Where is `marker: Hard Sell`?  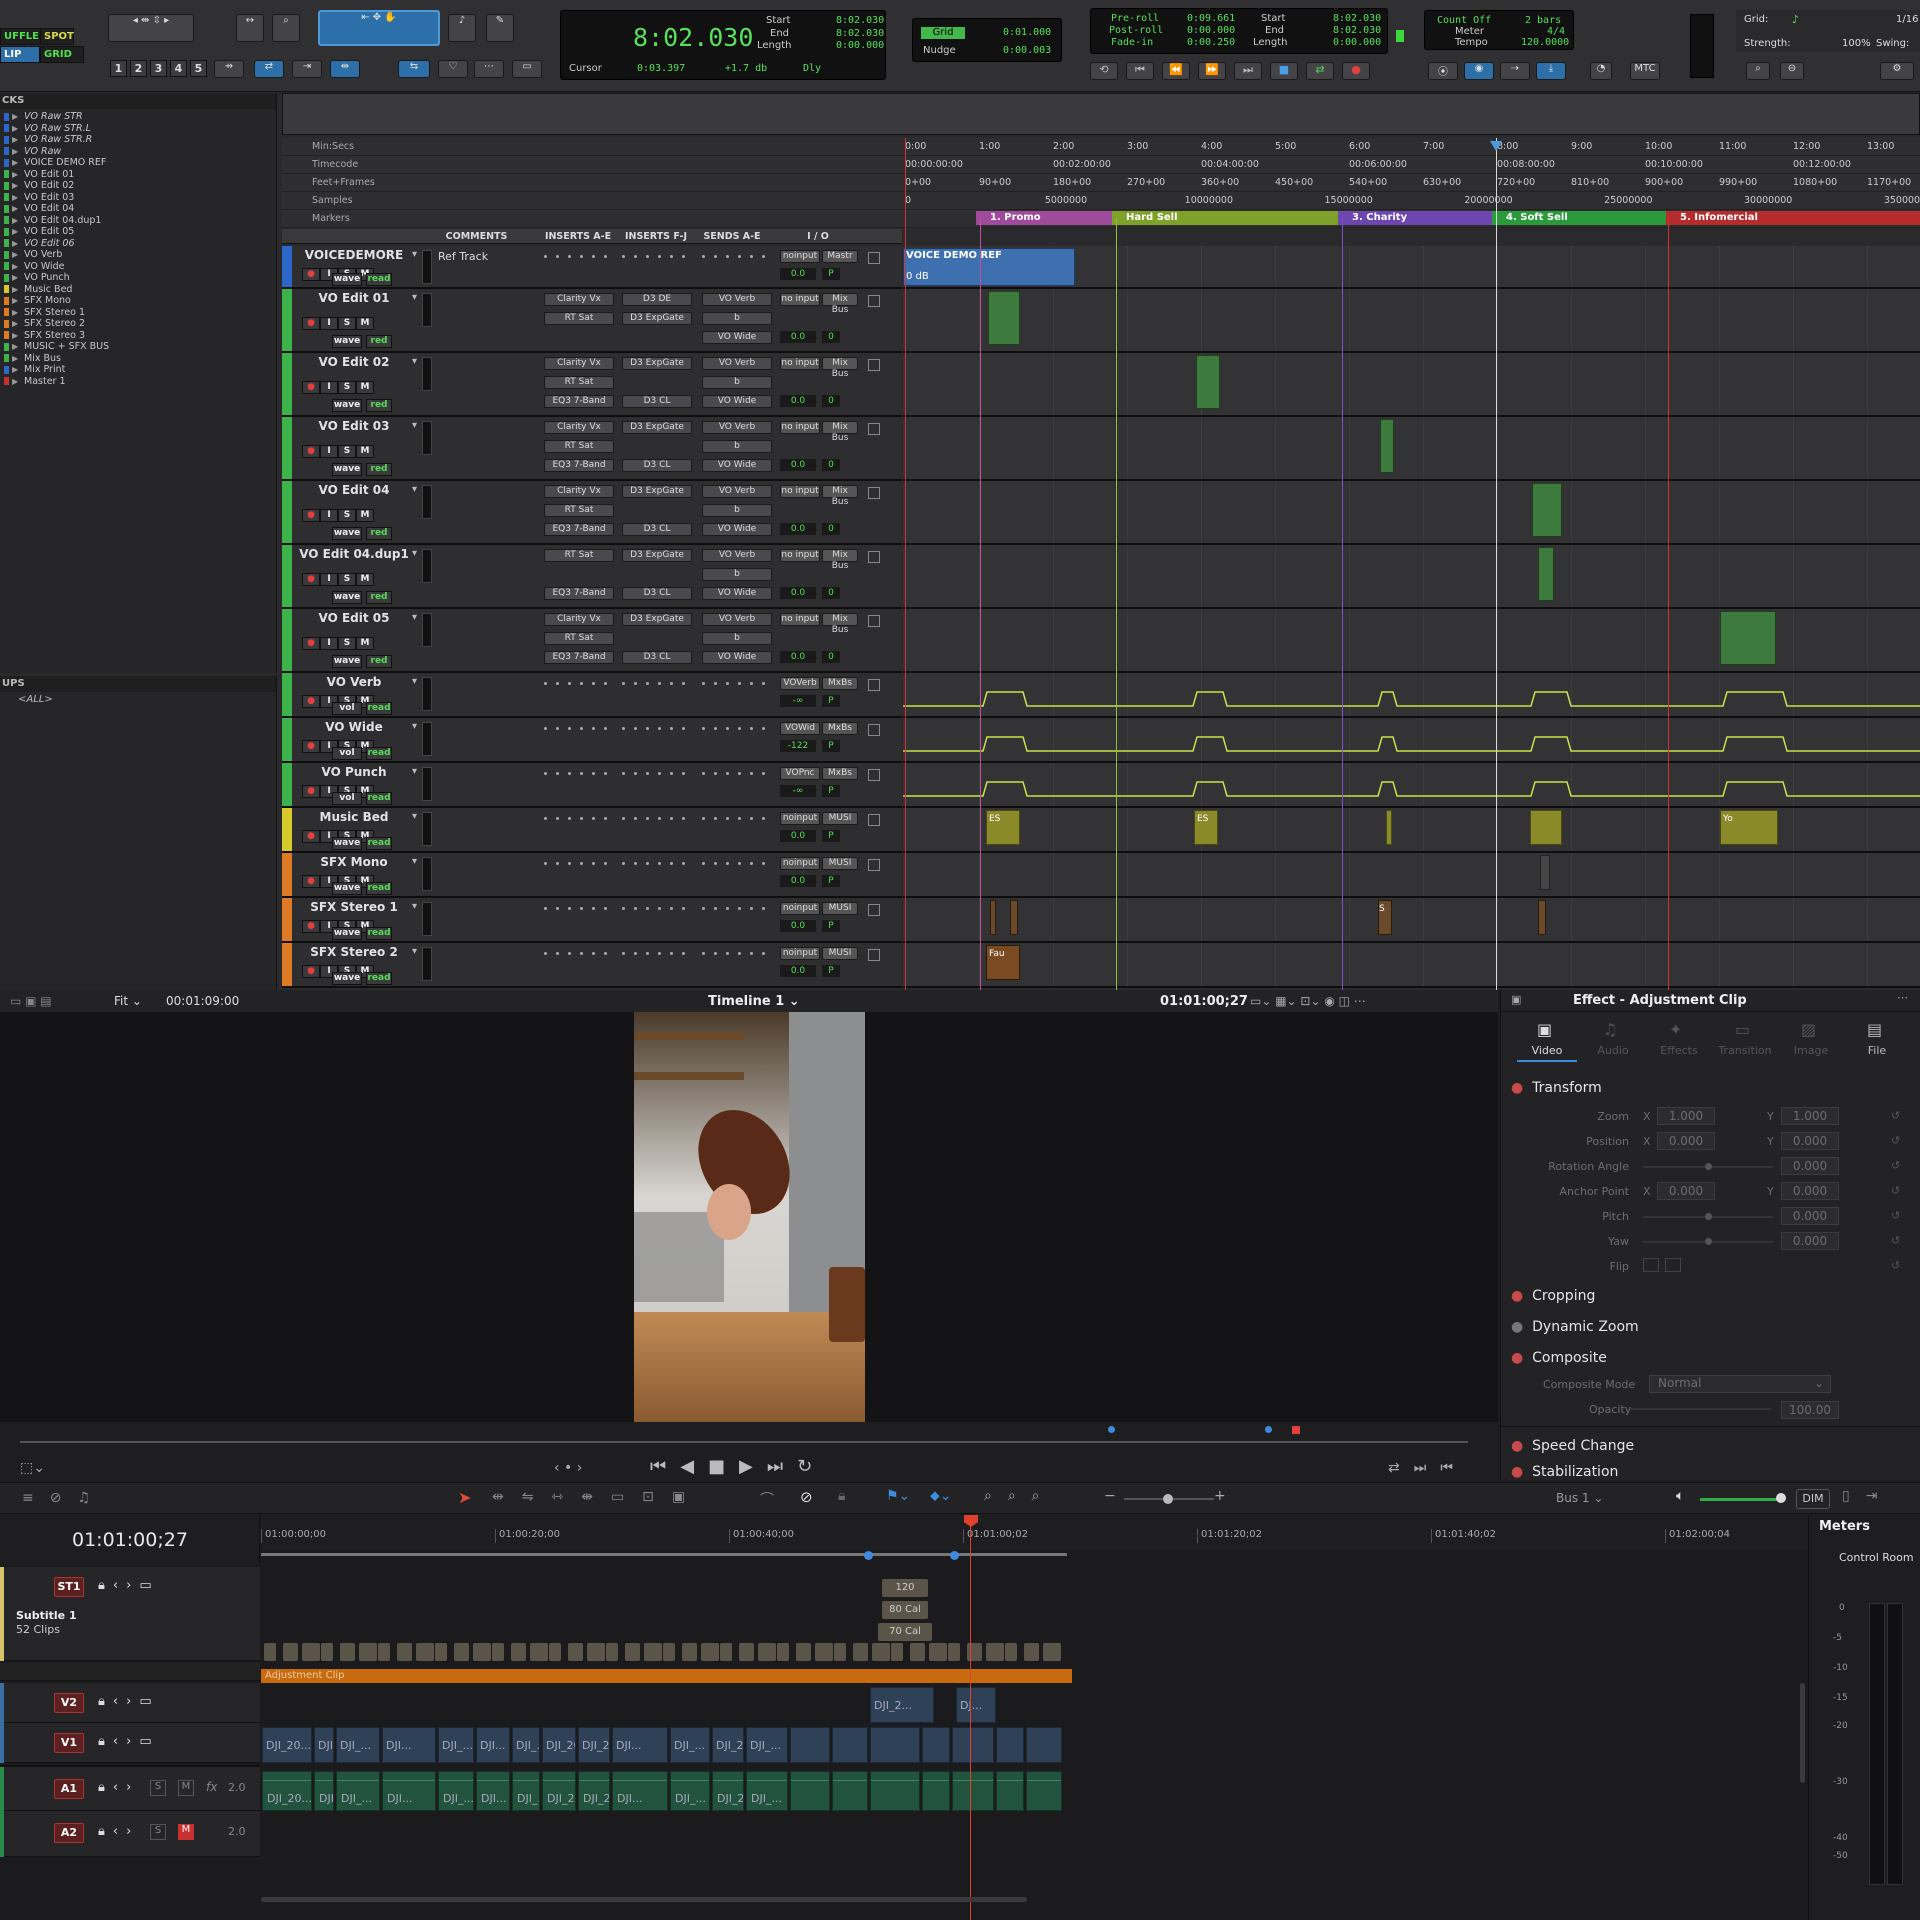 marker: Hard Sell is located at coordinates (1225, 218).